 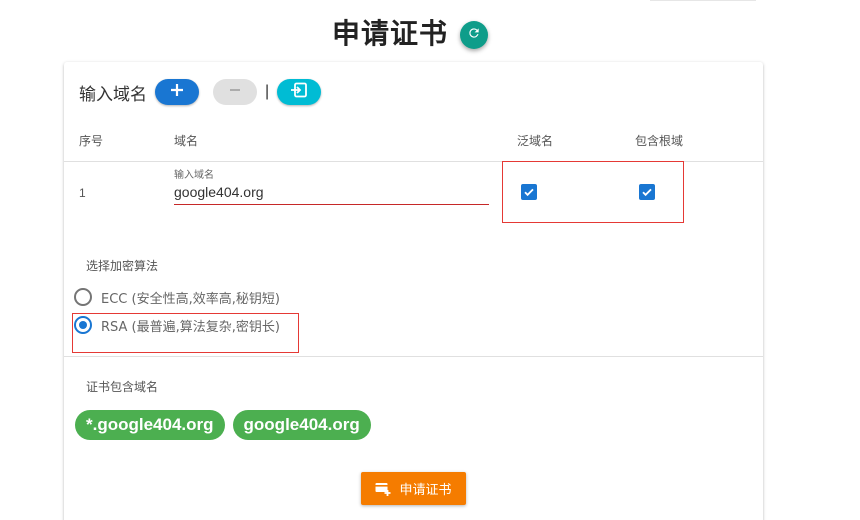 What do you see at coordinates (383, 489) in the screenshot?
I see `certificate-add-icon` at bounding box center [383, 489].